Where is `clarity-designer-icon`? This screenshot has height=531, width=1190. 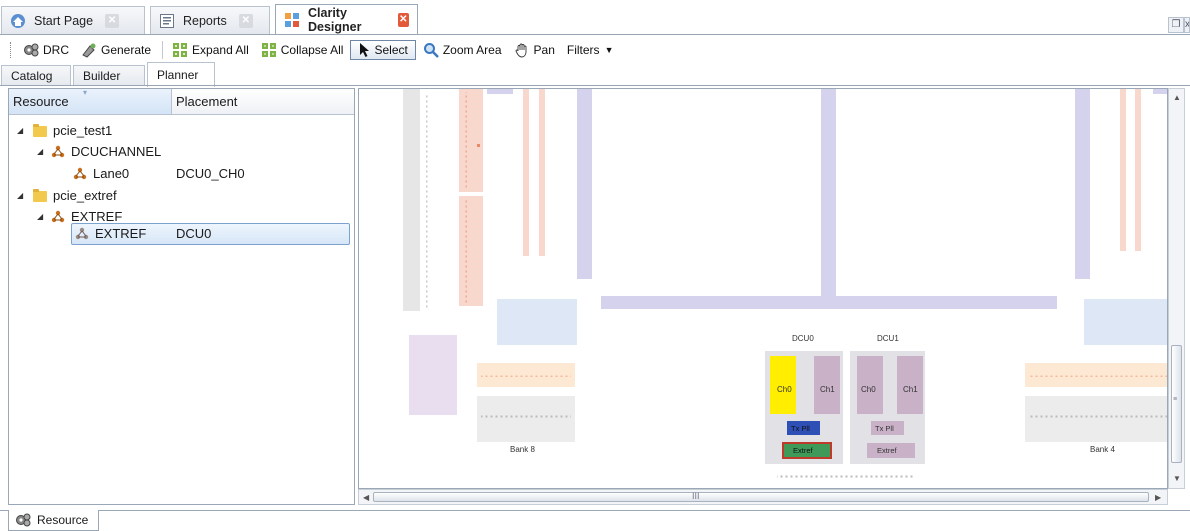 clarity-designer-icon is located at coordinates (292, 20).